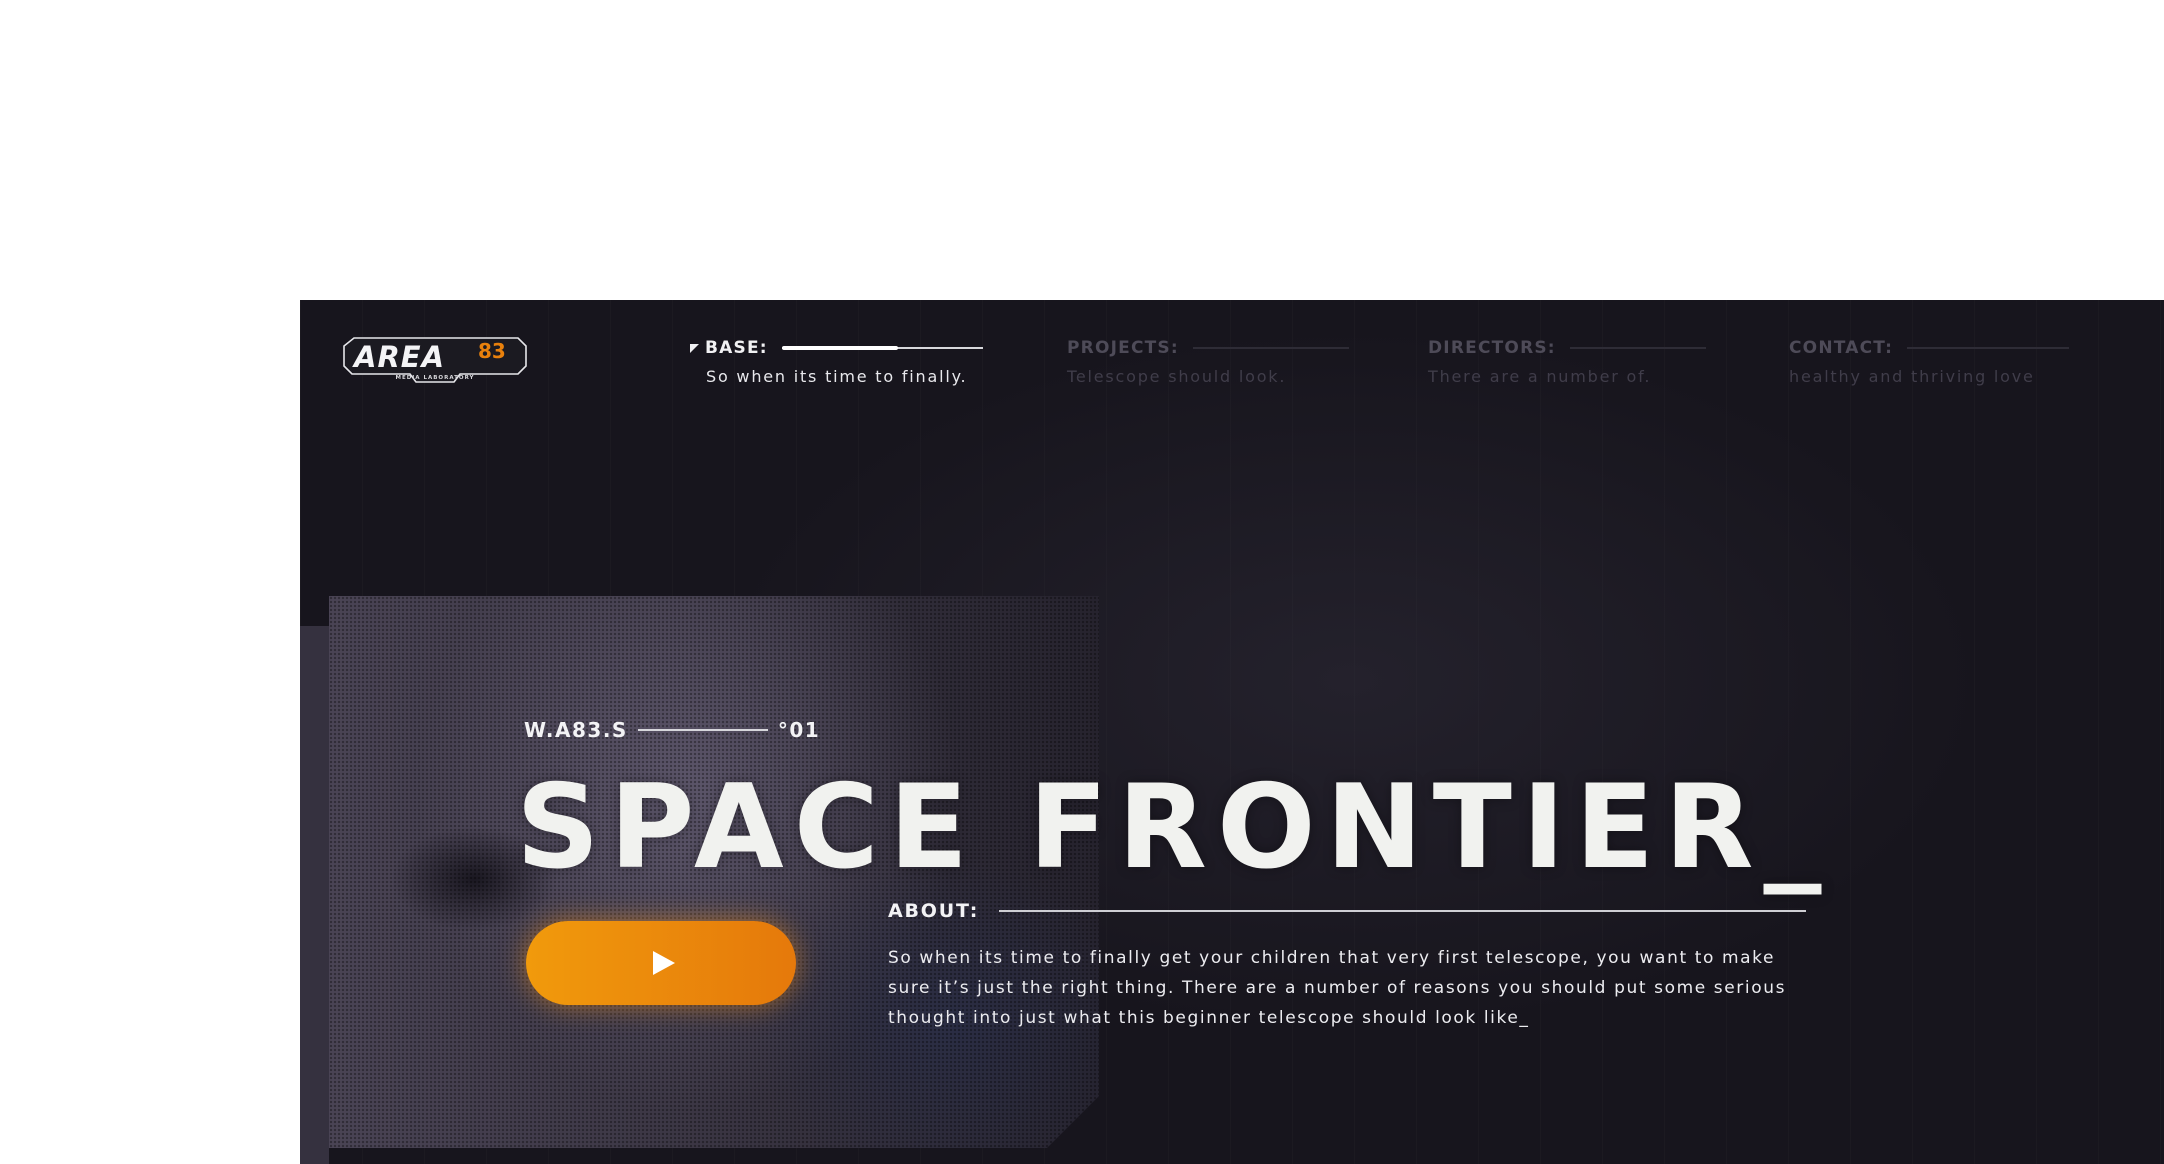  I want to click on nav-subtitle: healthy and thriving love, so click(1912, 376).